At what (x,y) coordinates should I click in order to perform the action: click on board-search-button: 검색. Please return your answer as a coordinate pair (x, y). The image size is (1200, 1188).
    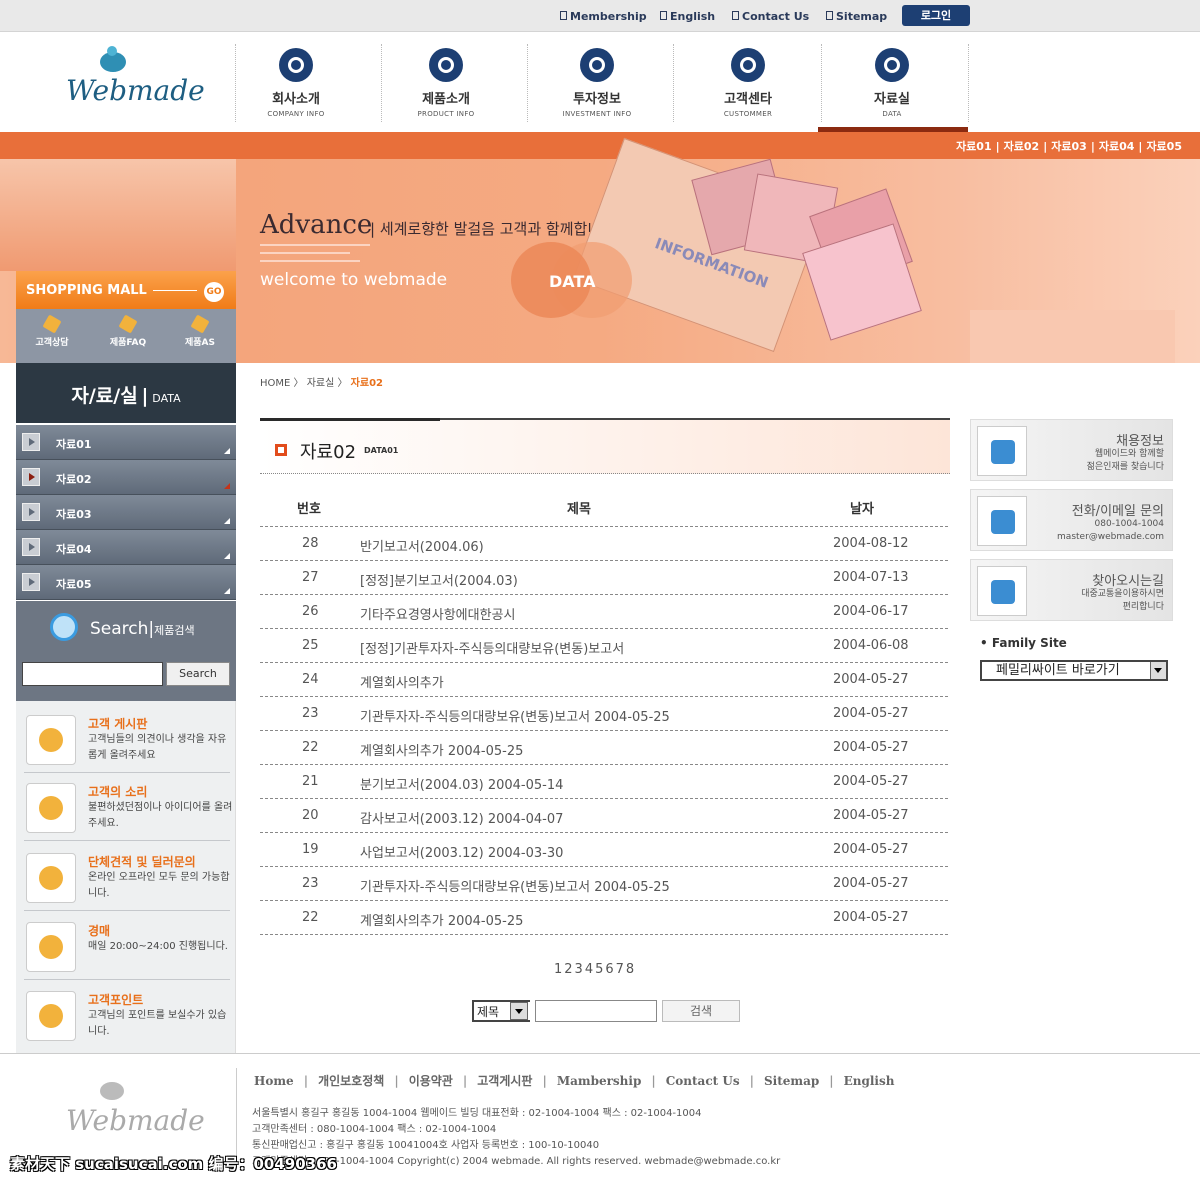
    Looking at the image, I should click on (701, 1011).